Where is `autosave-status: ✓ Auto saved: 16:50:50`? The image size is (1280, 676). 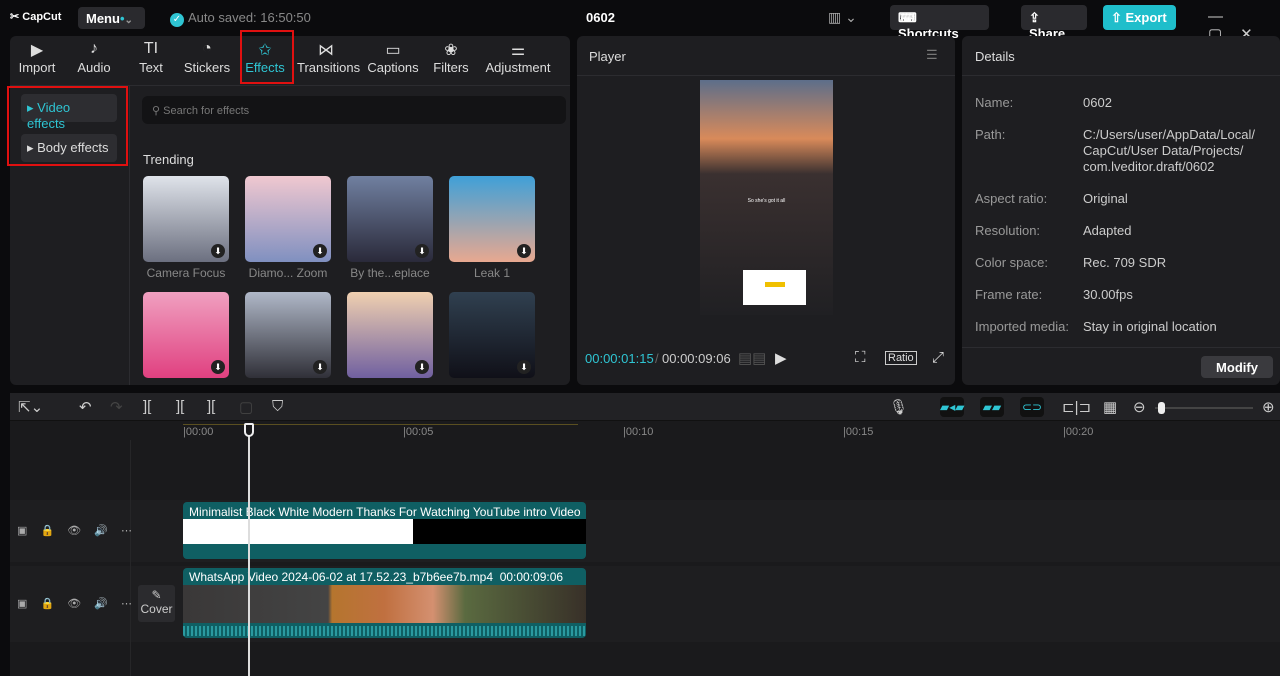 autosave-status: ✓ Auto saved: 16:50:50 is located at coordinates (240, 18).